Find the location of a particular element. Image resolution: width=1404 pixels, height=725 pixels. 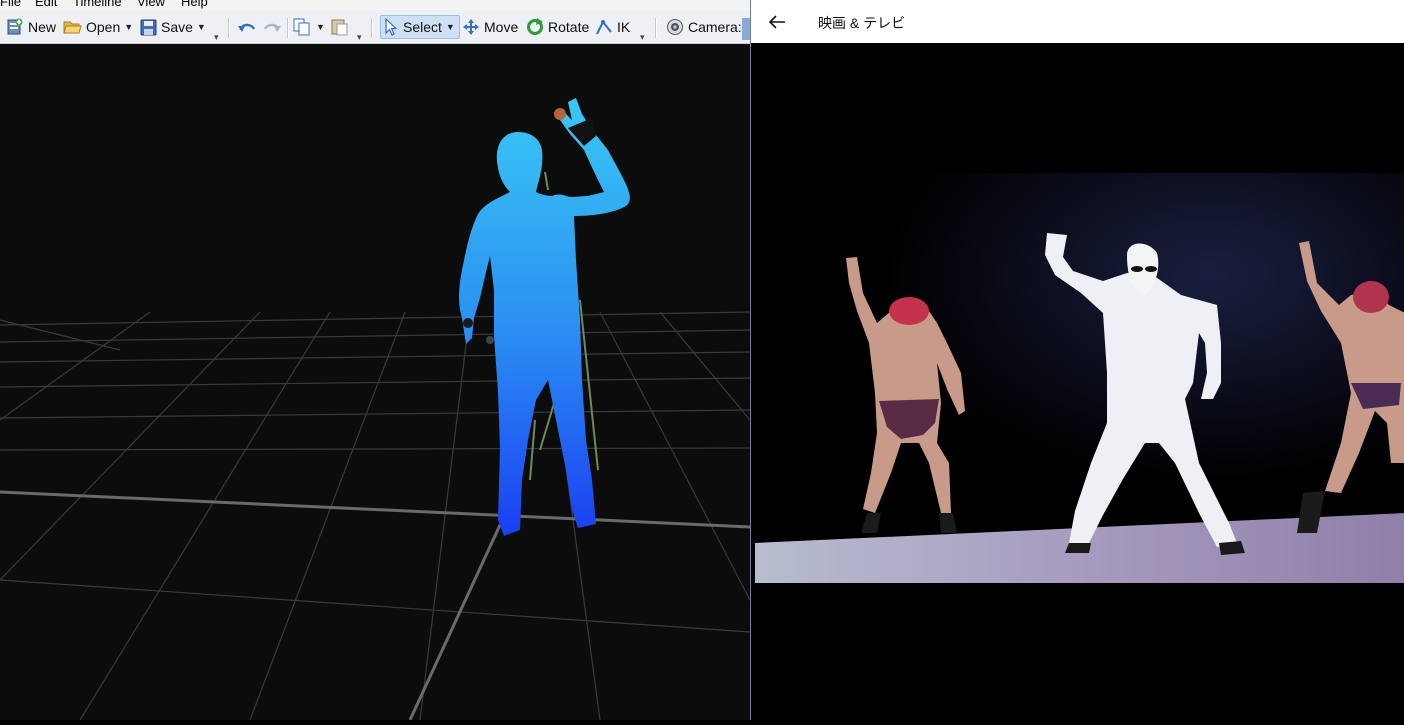

ik-label: IK is located at coordinates (624, 27).